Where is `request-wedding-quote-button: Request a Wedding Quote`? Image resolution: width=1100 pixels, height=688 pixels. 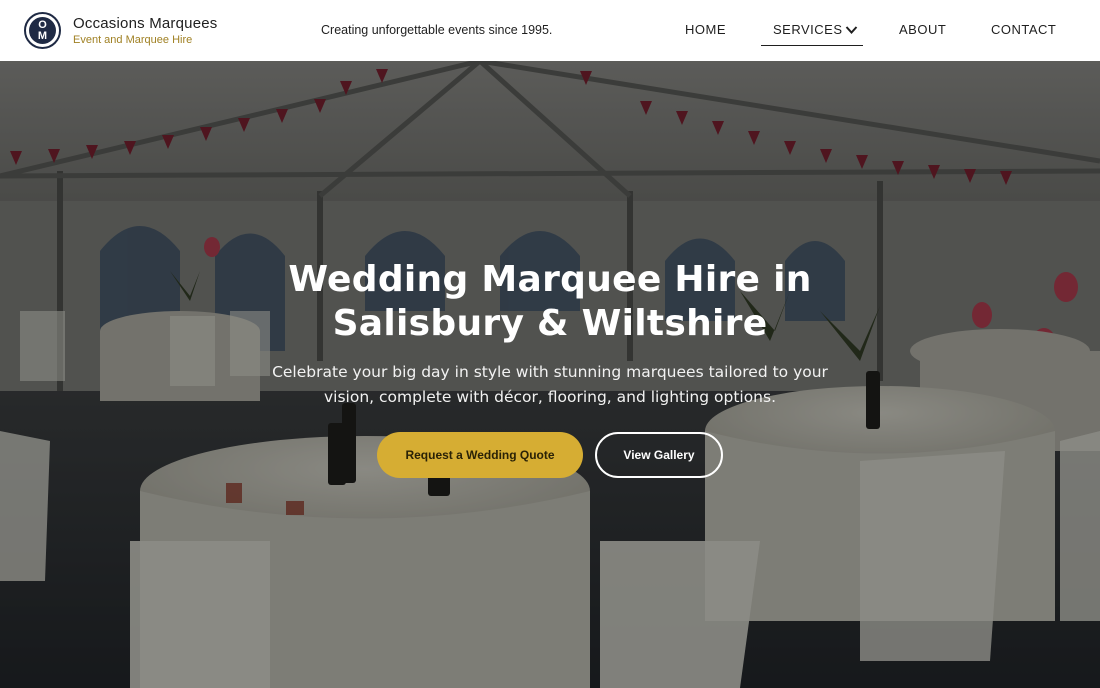 request-wedding-quote-button: Request a Wedding Quote is located at coordinates (480, 455).